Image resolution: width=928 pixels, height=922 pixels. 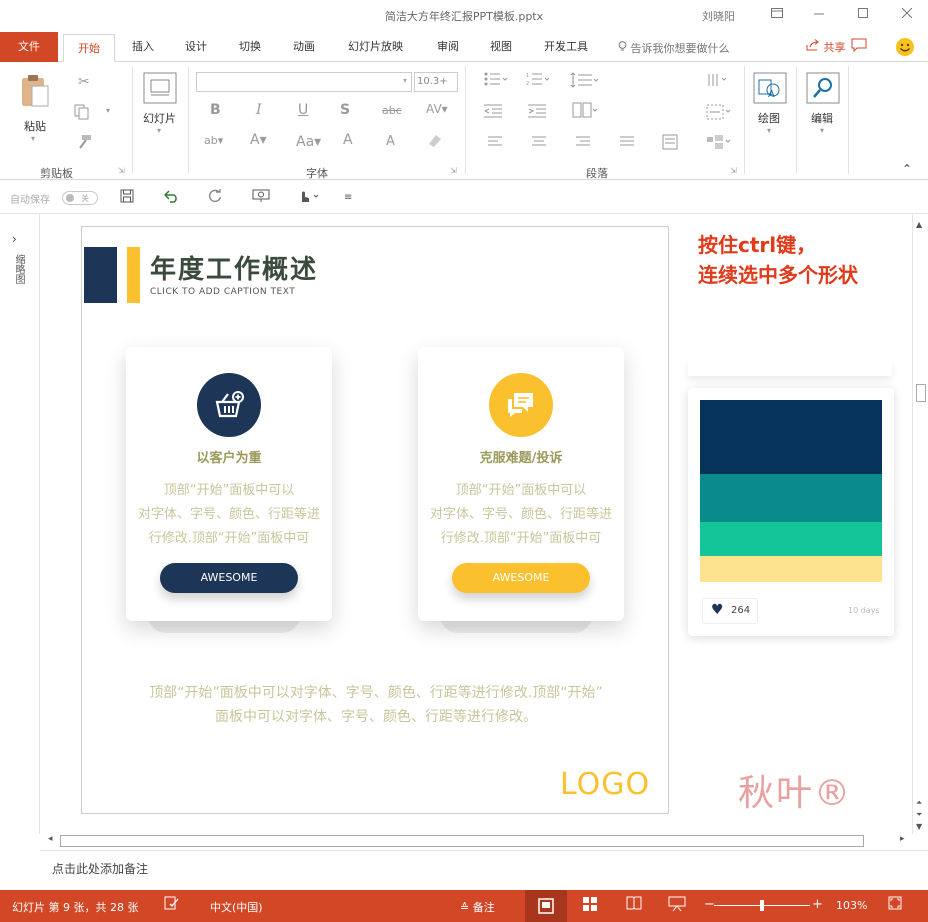 What do you see at coordinates (718, 82) in the screenshot?
I see `text-direction-icon` at bounding box center [718, 82].